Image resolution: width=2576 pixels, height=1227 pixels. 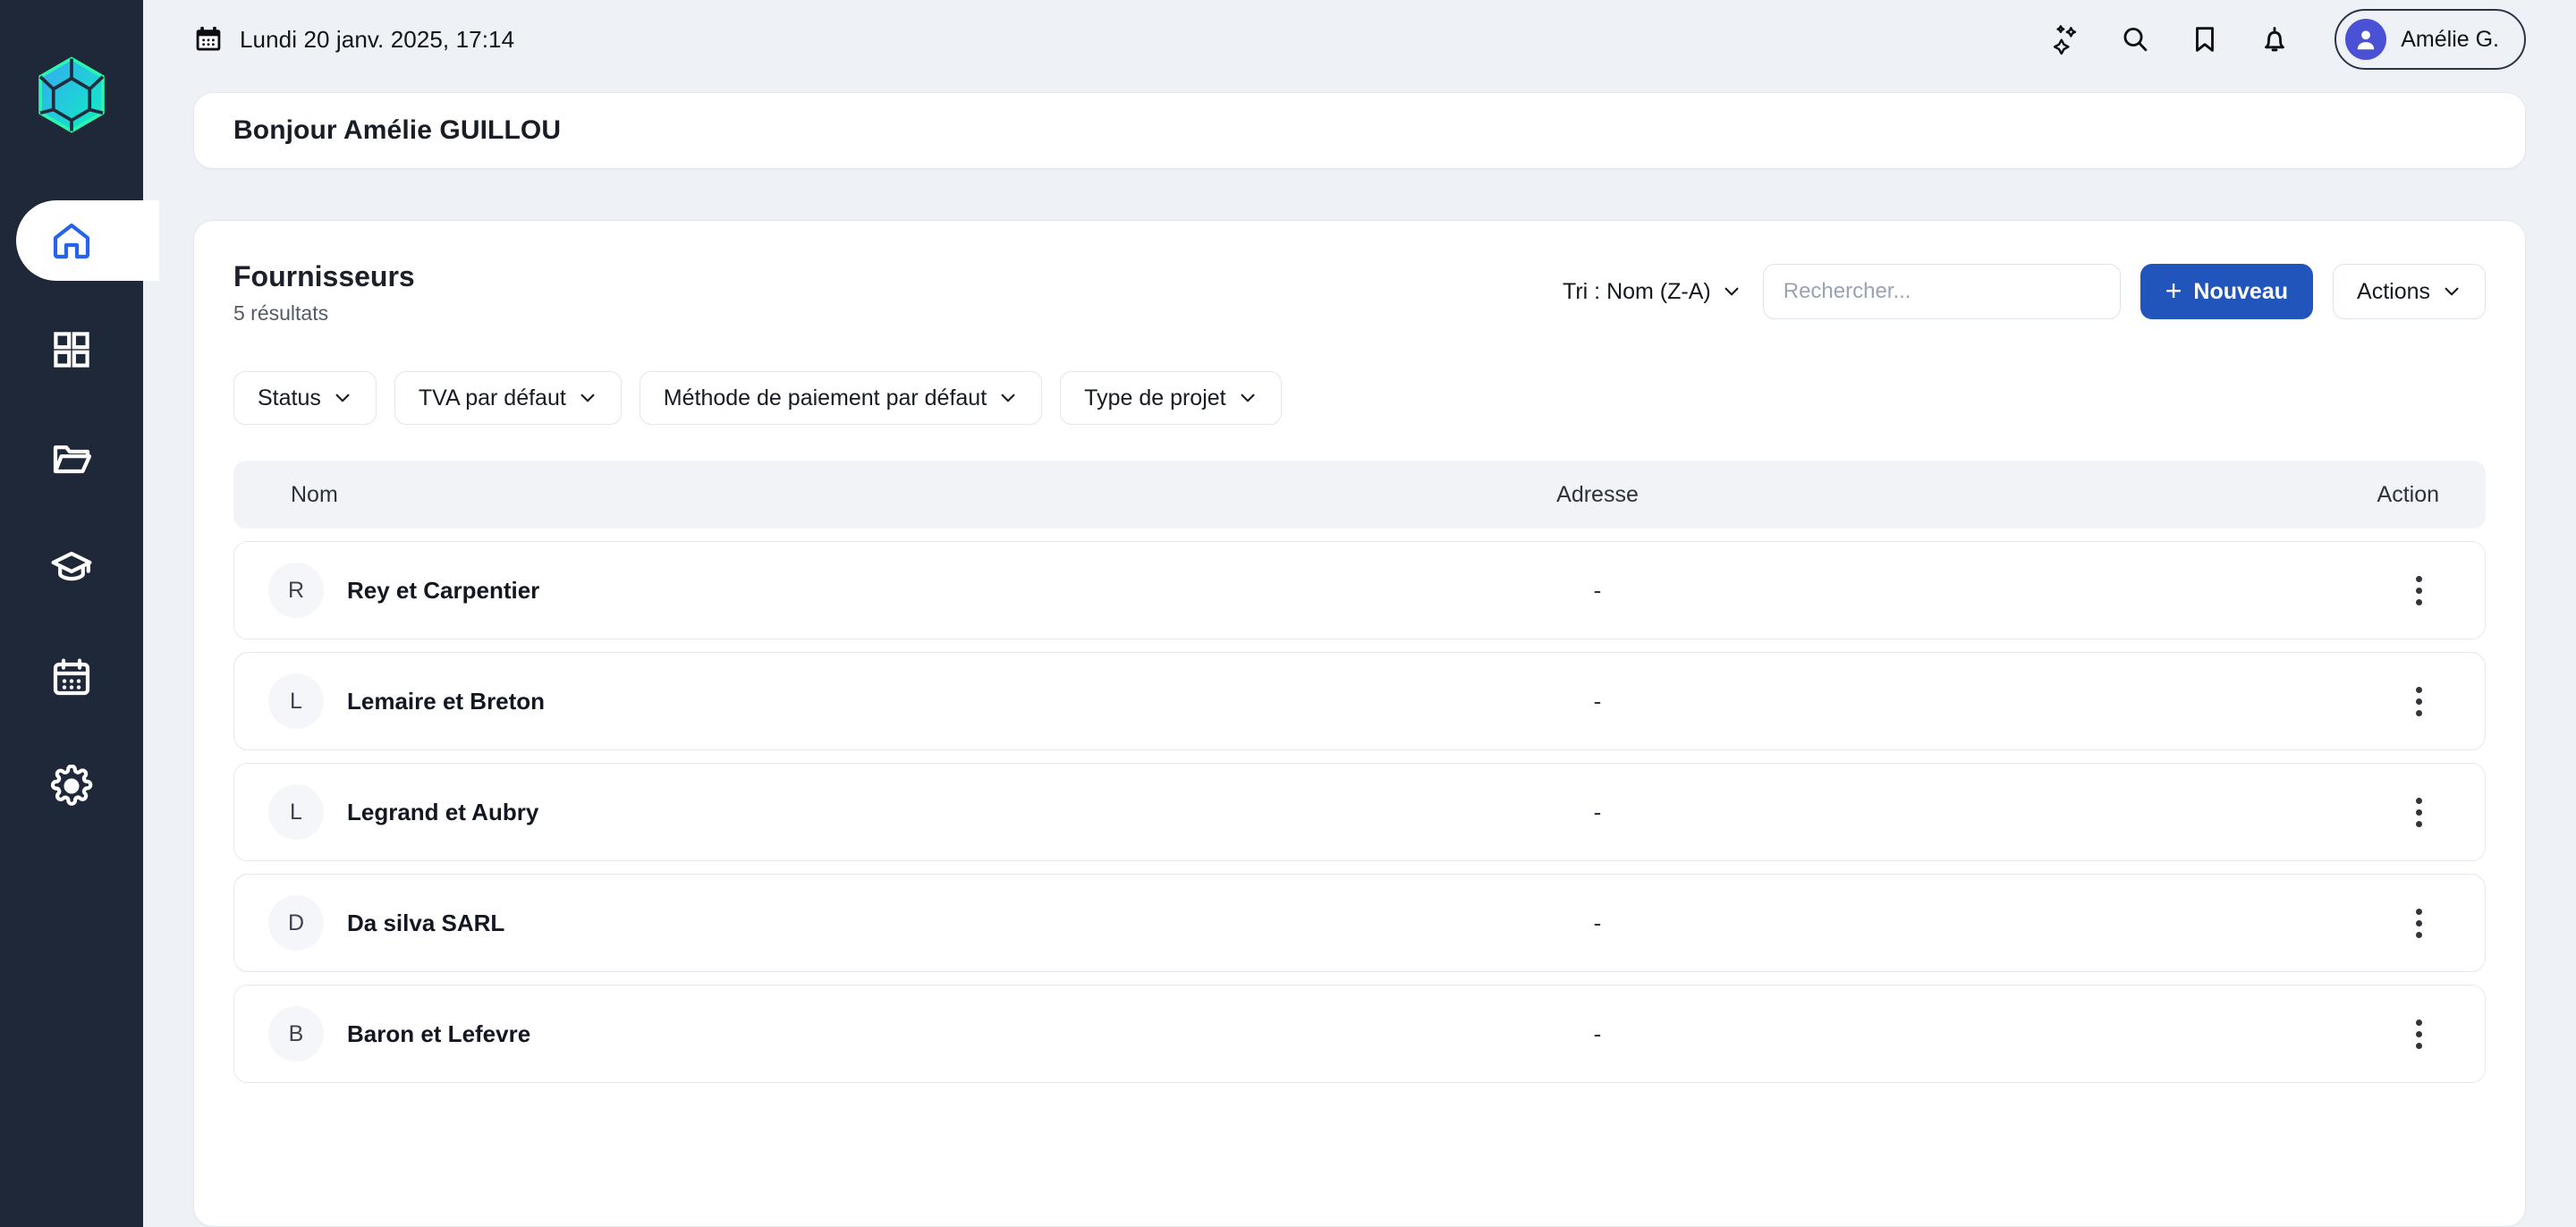 I want to click on sidebar-item-files, so click(x=71, y=459).